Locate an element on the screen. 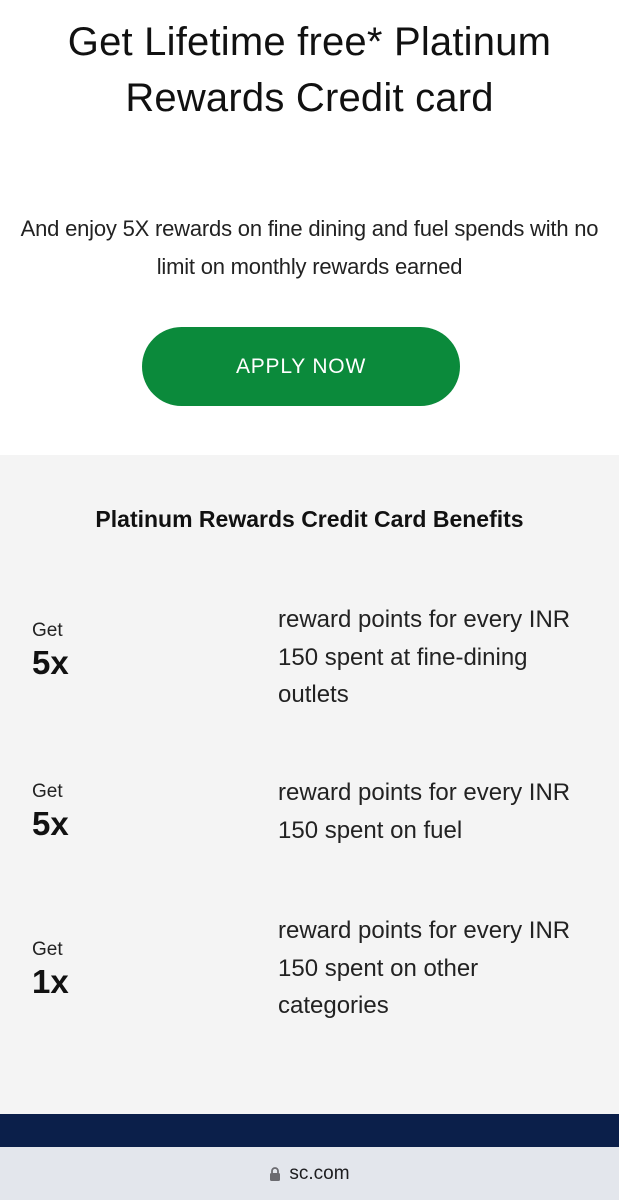 The image size is (619, 1200). url-text: sc.com is located at coordinates (319, 1173).